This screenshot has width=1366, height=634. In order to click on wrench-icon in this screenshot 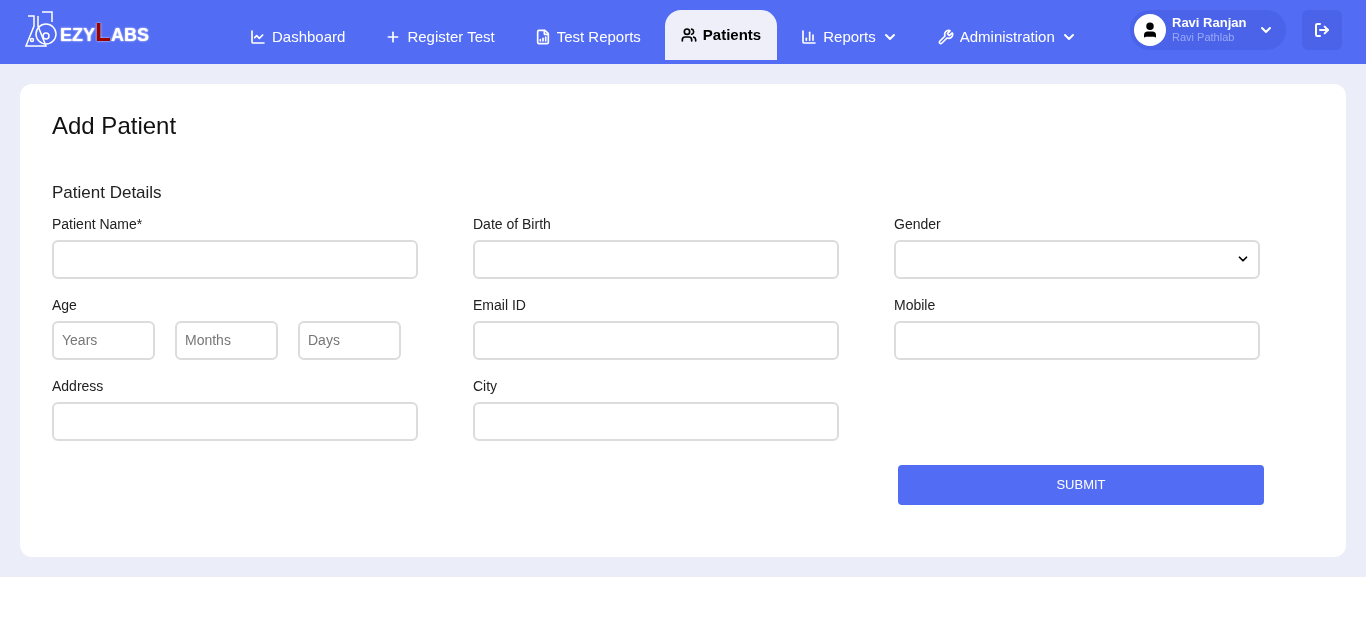, I will do `click(945, 37)`.